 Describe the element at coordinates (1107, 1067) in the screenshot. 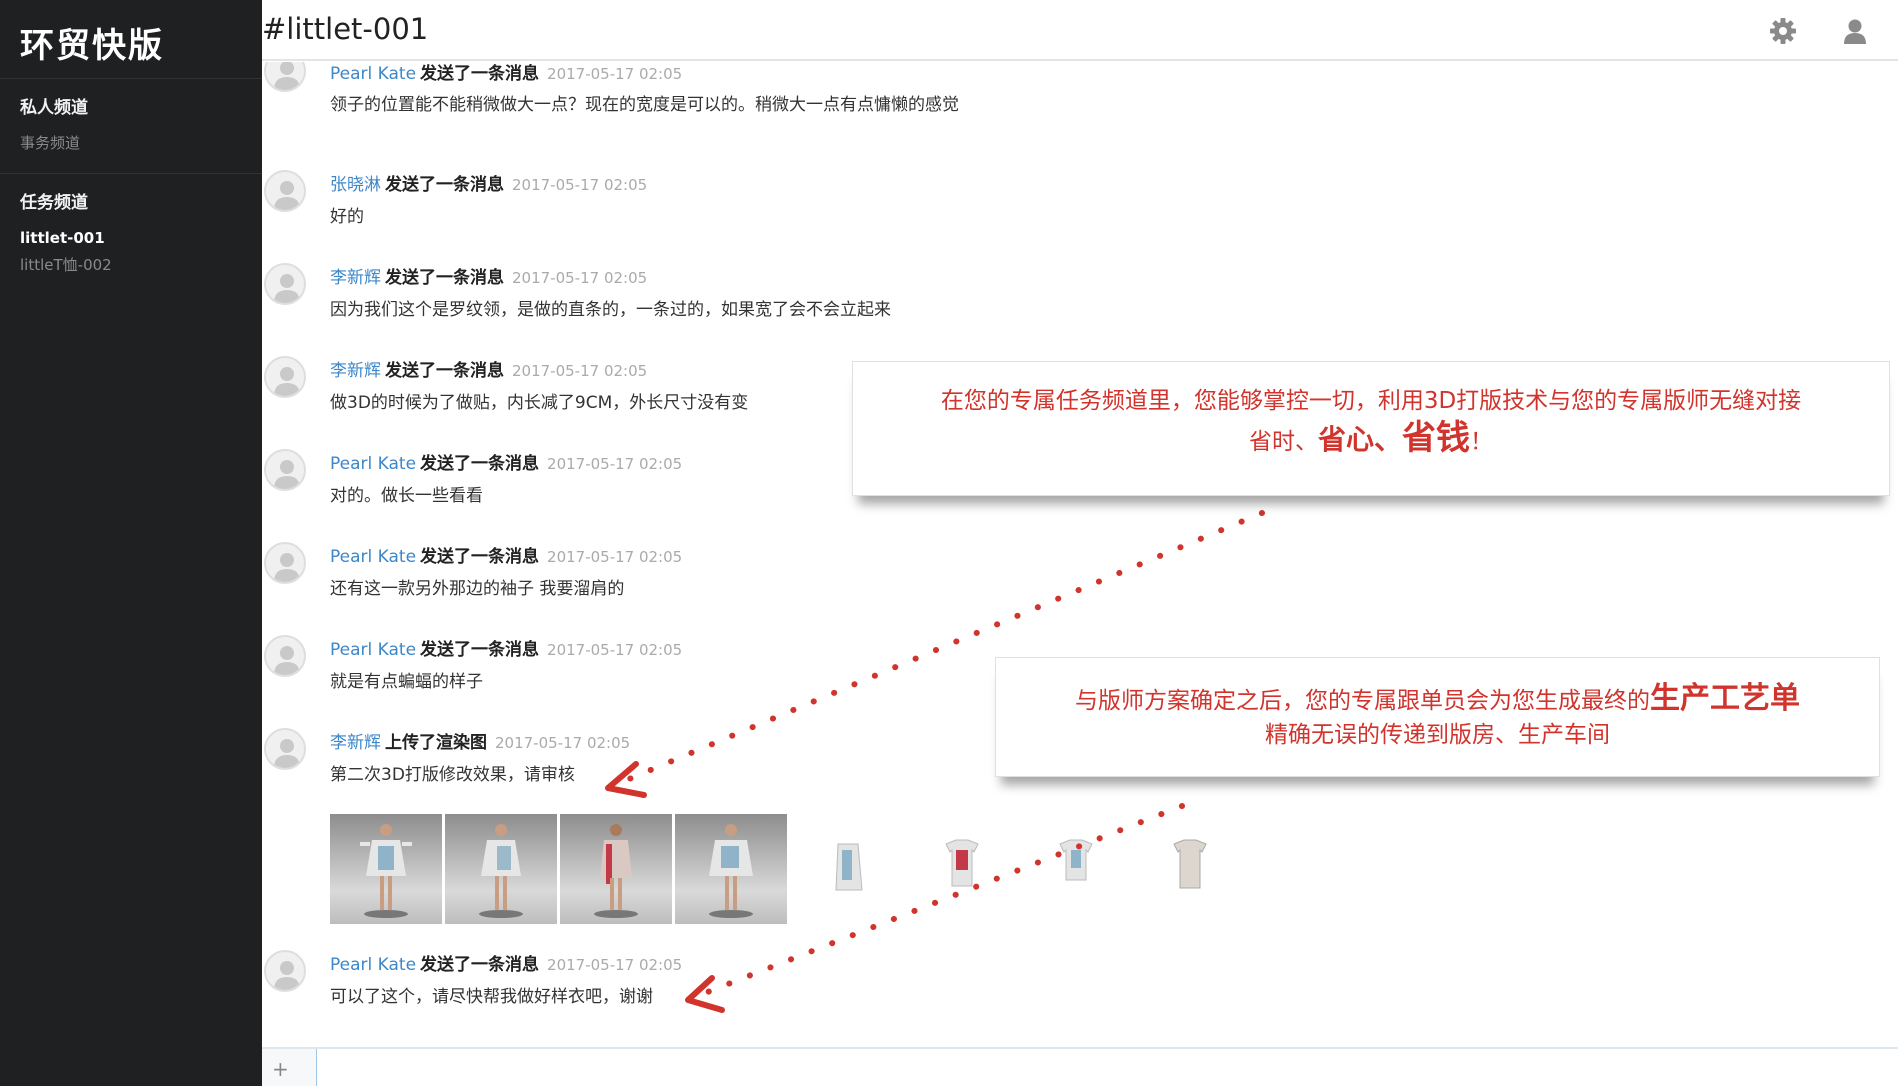

I see `message-input` at that location.